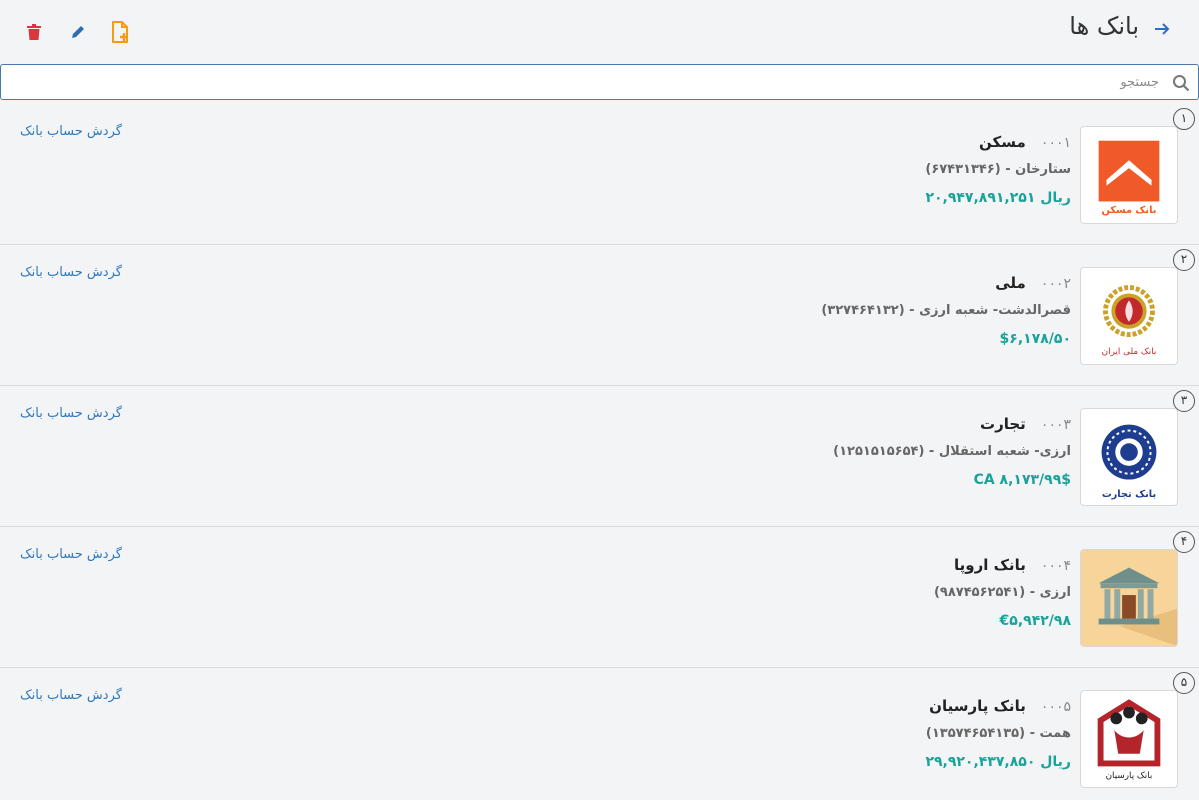  I want to click on melli-logo: بانک ملی ایران, so click(1129, 316).